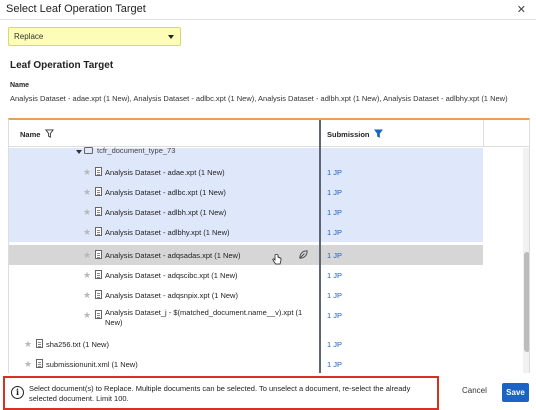 The image size is (536, 410). Describe the element at coordinates (29, 36) in the screenshot. I see `operation-select-value: Replace` at that location.